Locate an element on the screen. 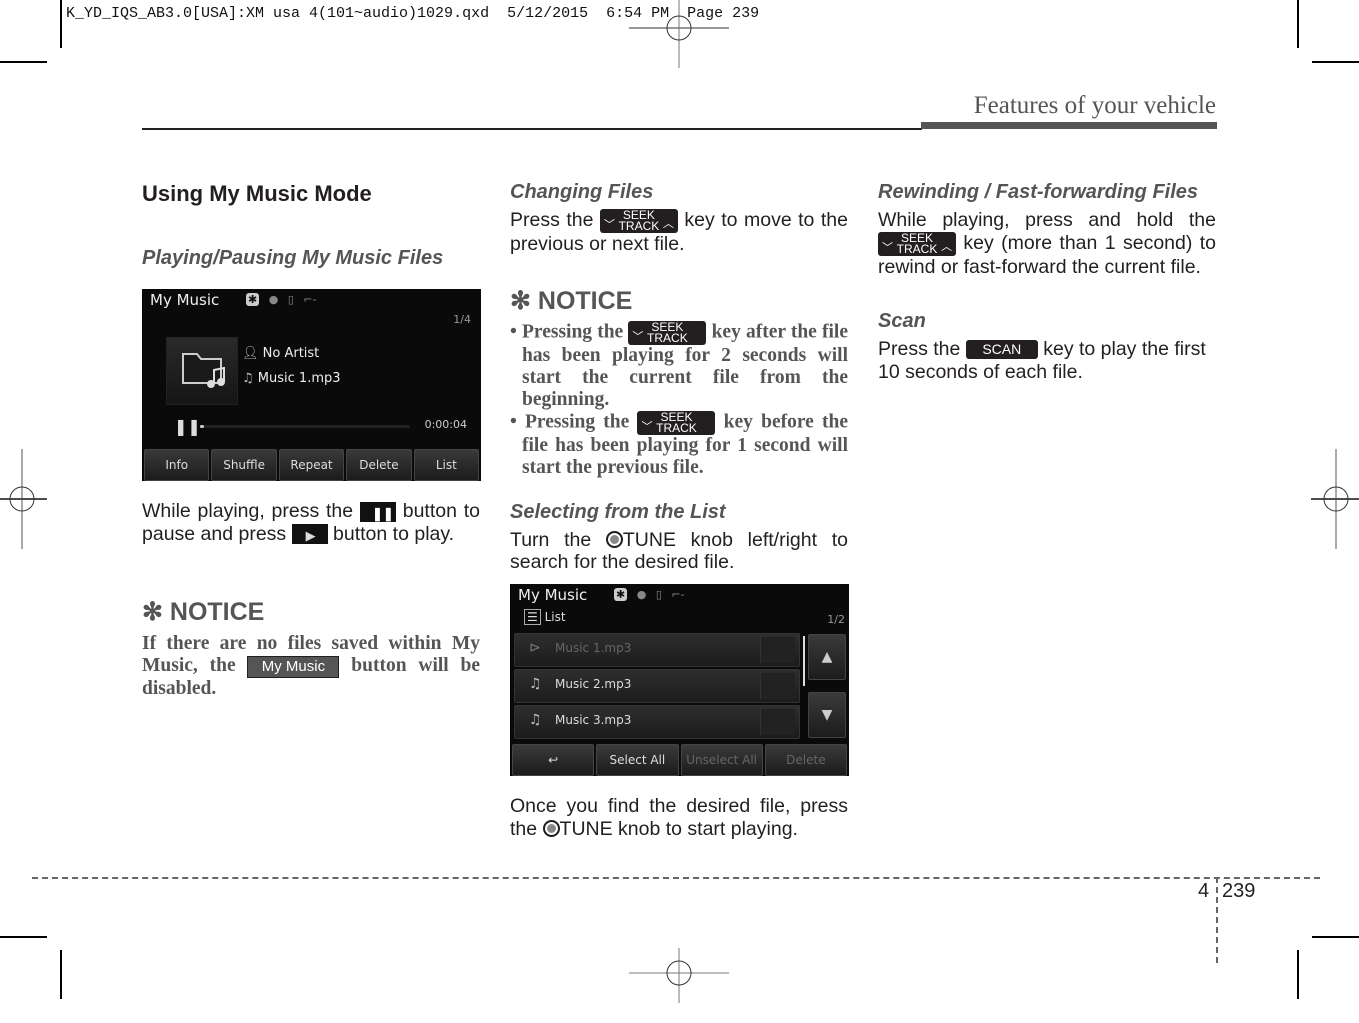 The image size is (1359, 1023). elapsed-time: 0:00:04 is located at coordinates (445, 424).